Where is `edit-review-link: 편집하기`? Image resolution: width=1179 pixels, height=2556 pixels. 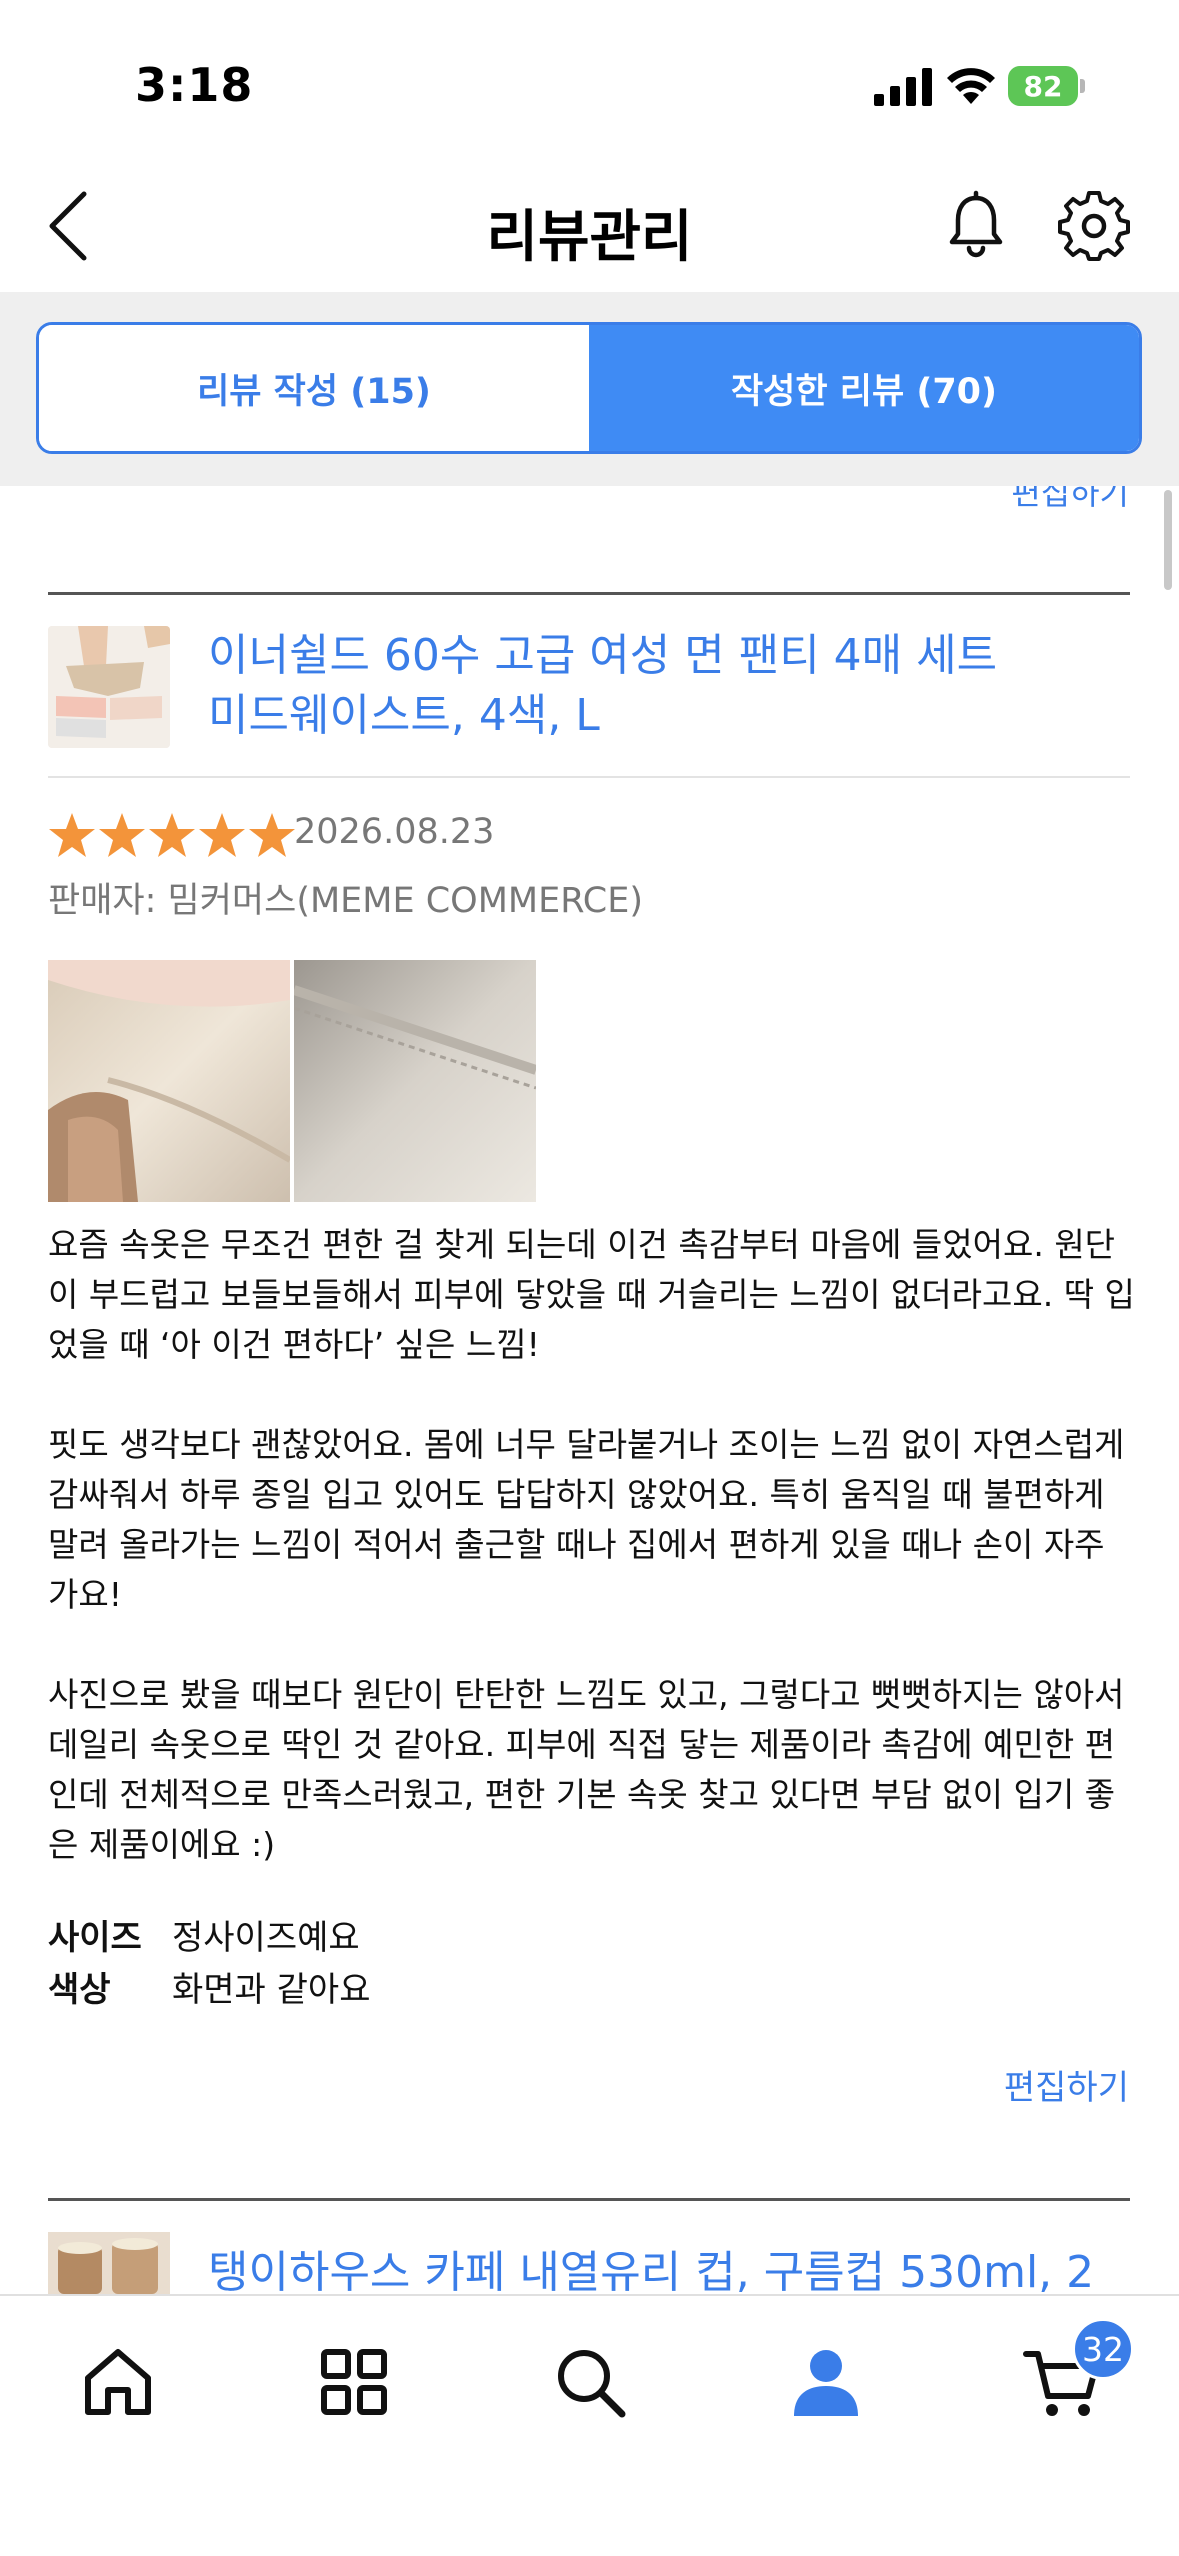 edit-review-link: 편집하기 is located at coordinates (1066, 2084).